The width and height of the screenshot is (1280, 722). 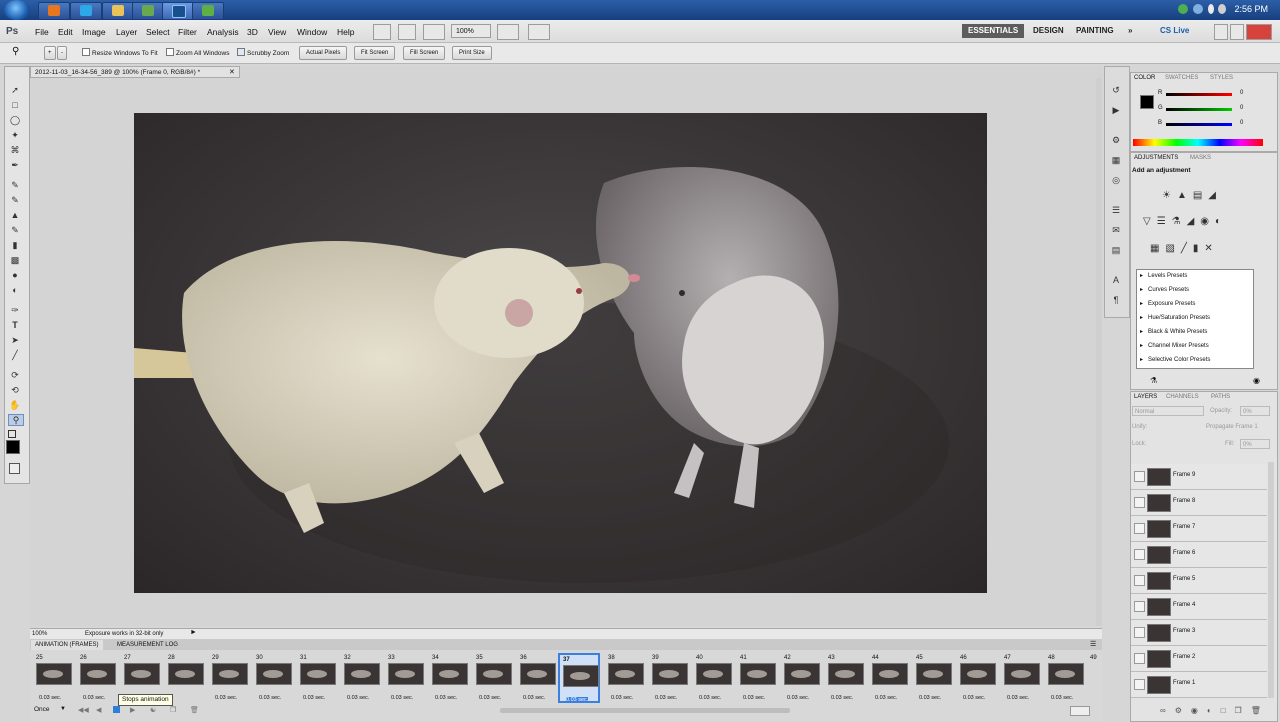 What do you see at coordinates (15, 150) in the screenshot?
I see `crop-tool-icon: ⌘` at bounding box center [15, 150].